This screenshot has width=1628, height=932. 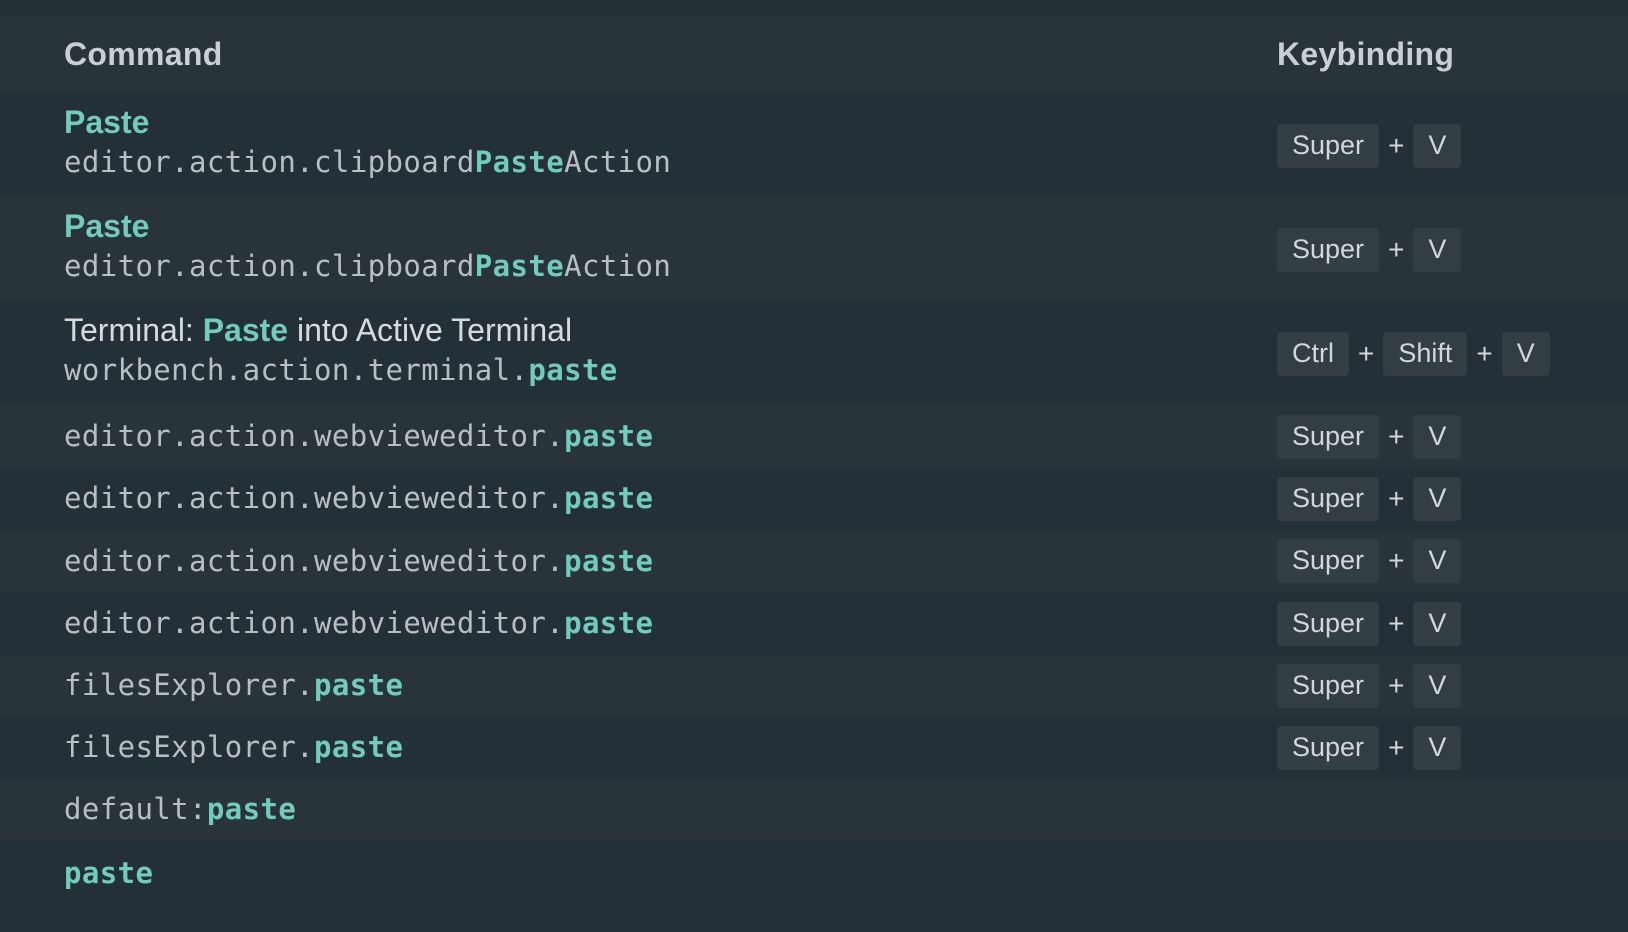 What do you see at coordinates (135, 809) in the screenshot?
I see `id-prefix: default:` at bounding box center [135, 809].